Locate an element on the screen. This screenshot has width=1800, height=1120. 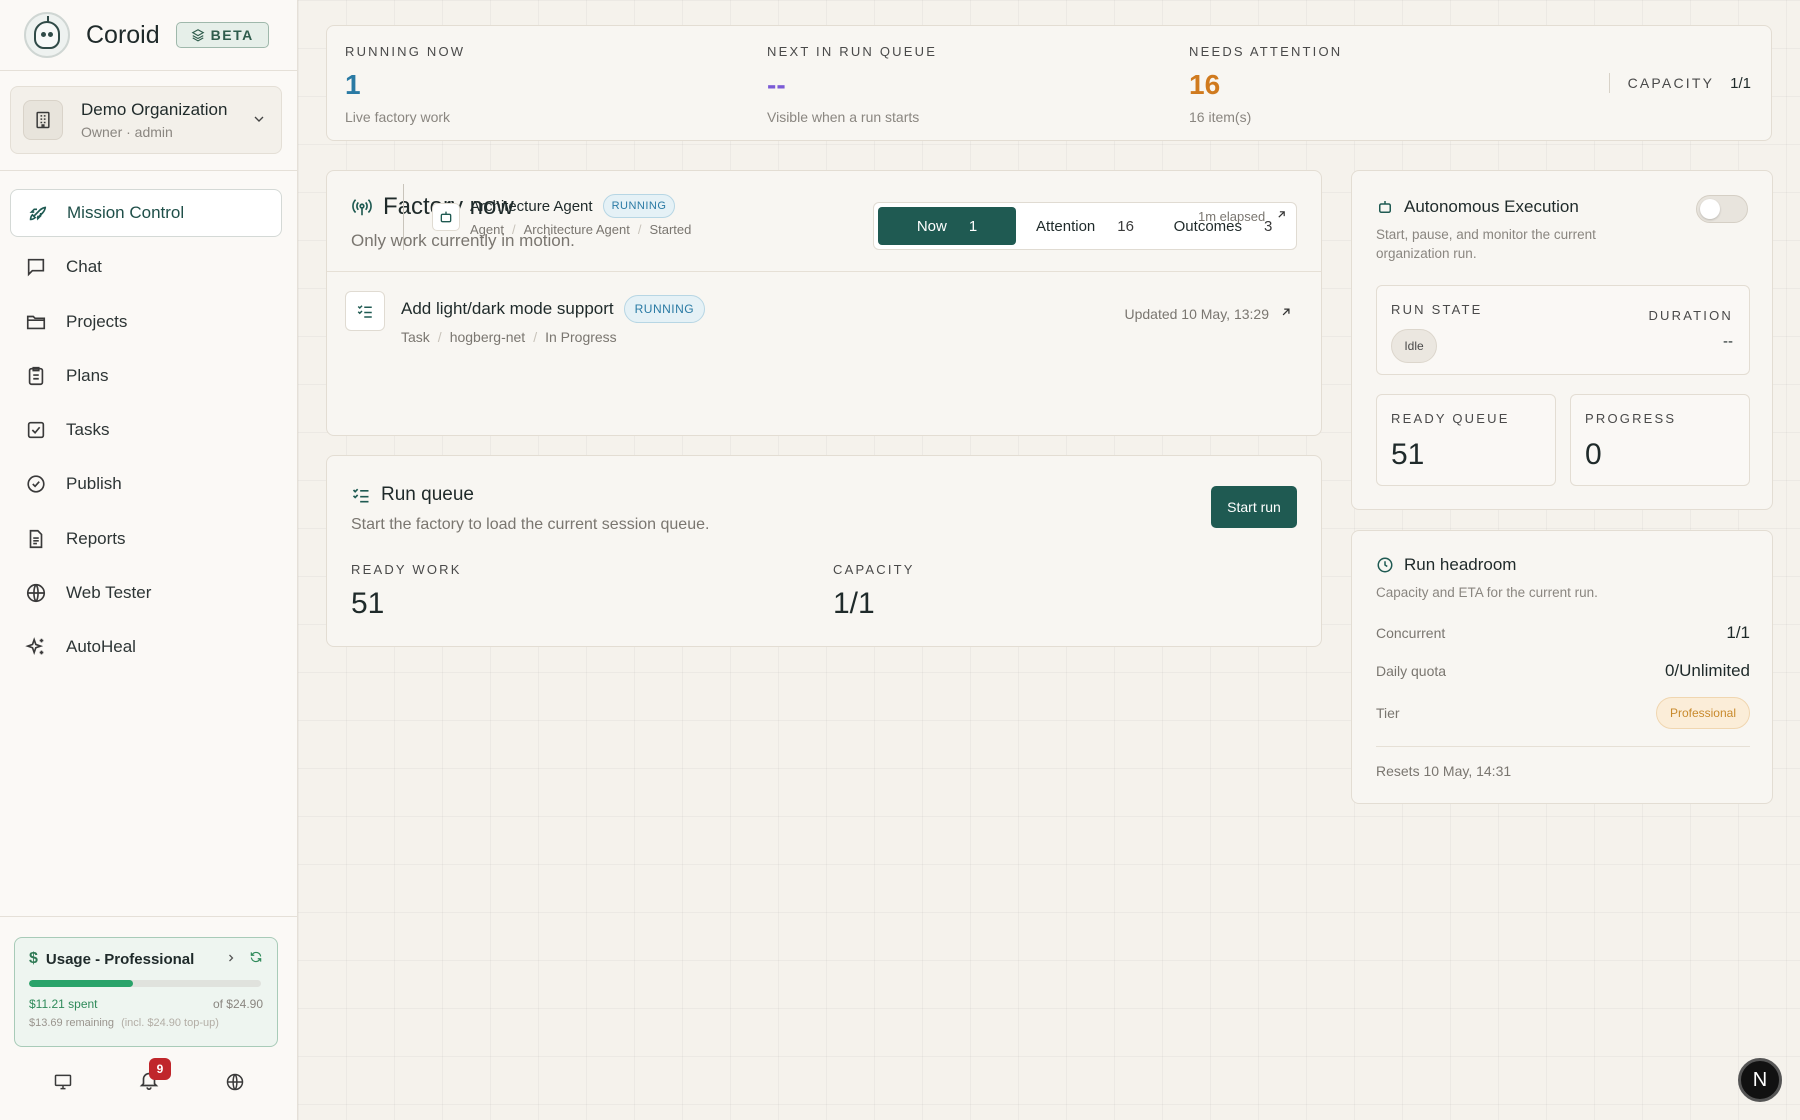
start-run-button: Start run is located at coordinates (1254, 507).